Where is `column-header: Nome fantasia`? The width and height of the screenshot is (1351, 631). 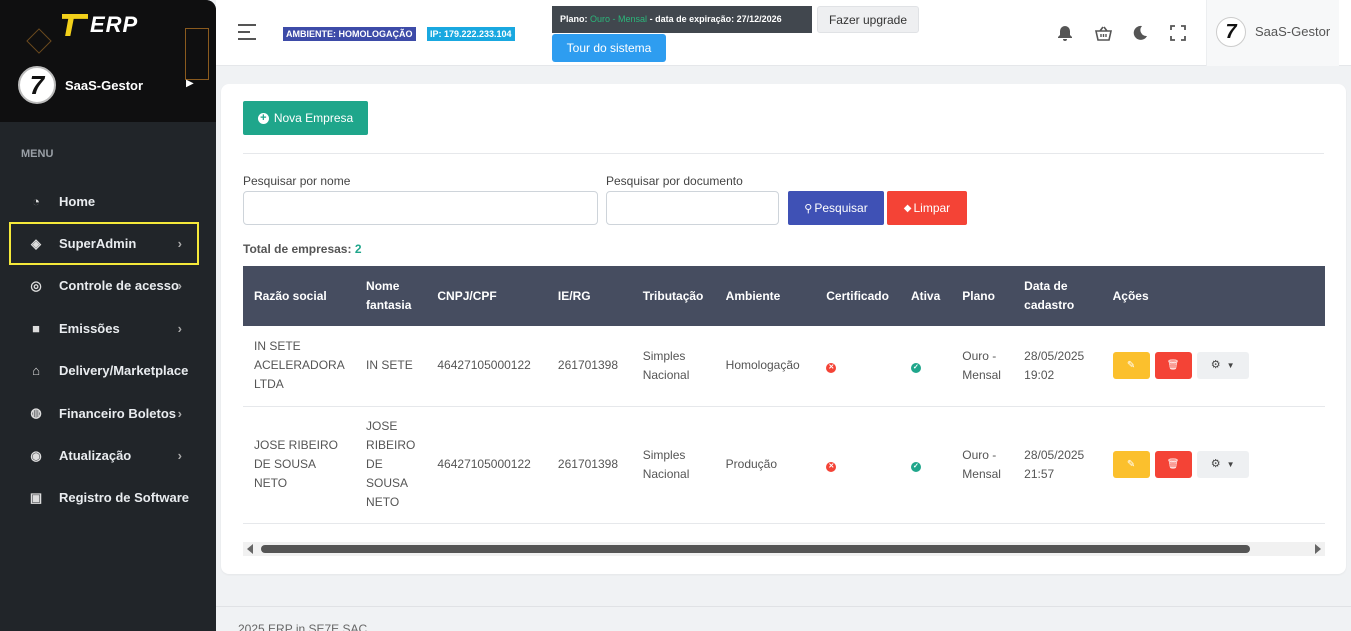 column-header: Nome fantasia is located at coordinates (391, 296).